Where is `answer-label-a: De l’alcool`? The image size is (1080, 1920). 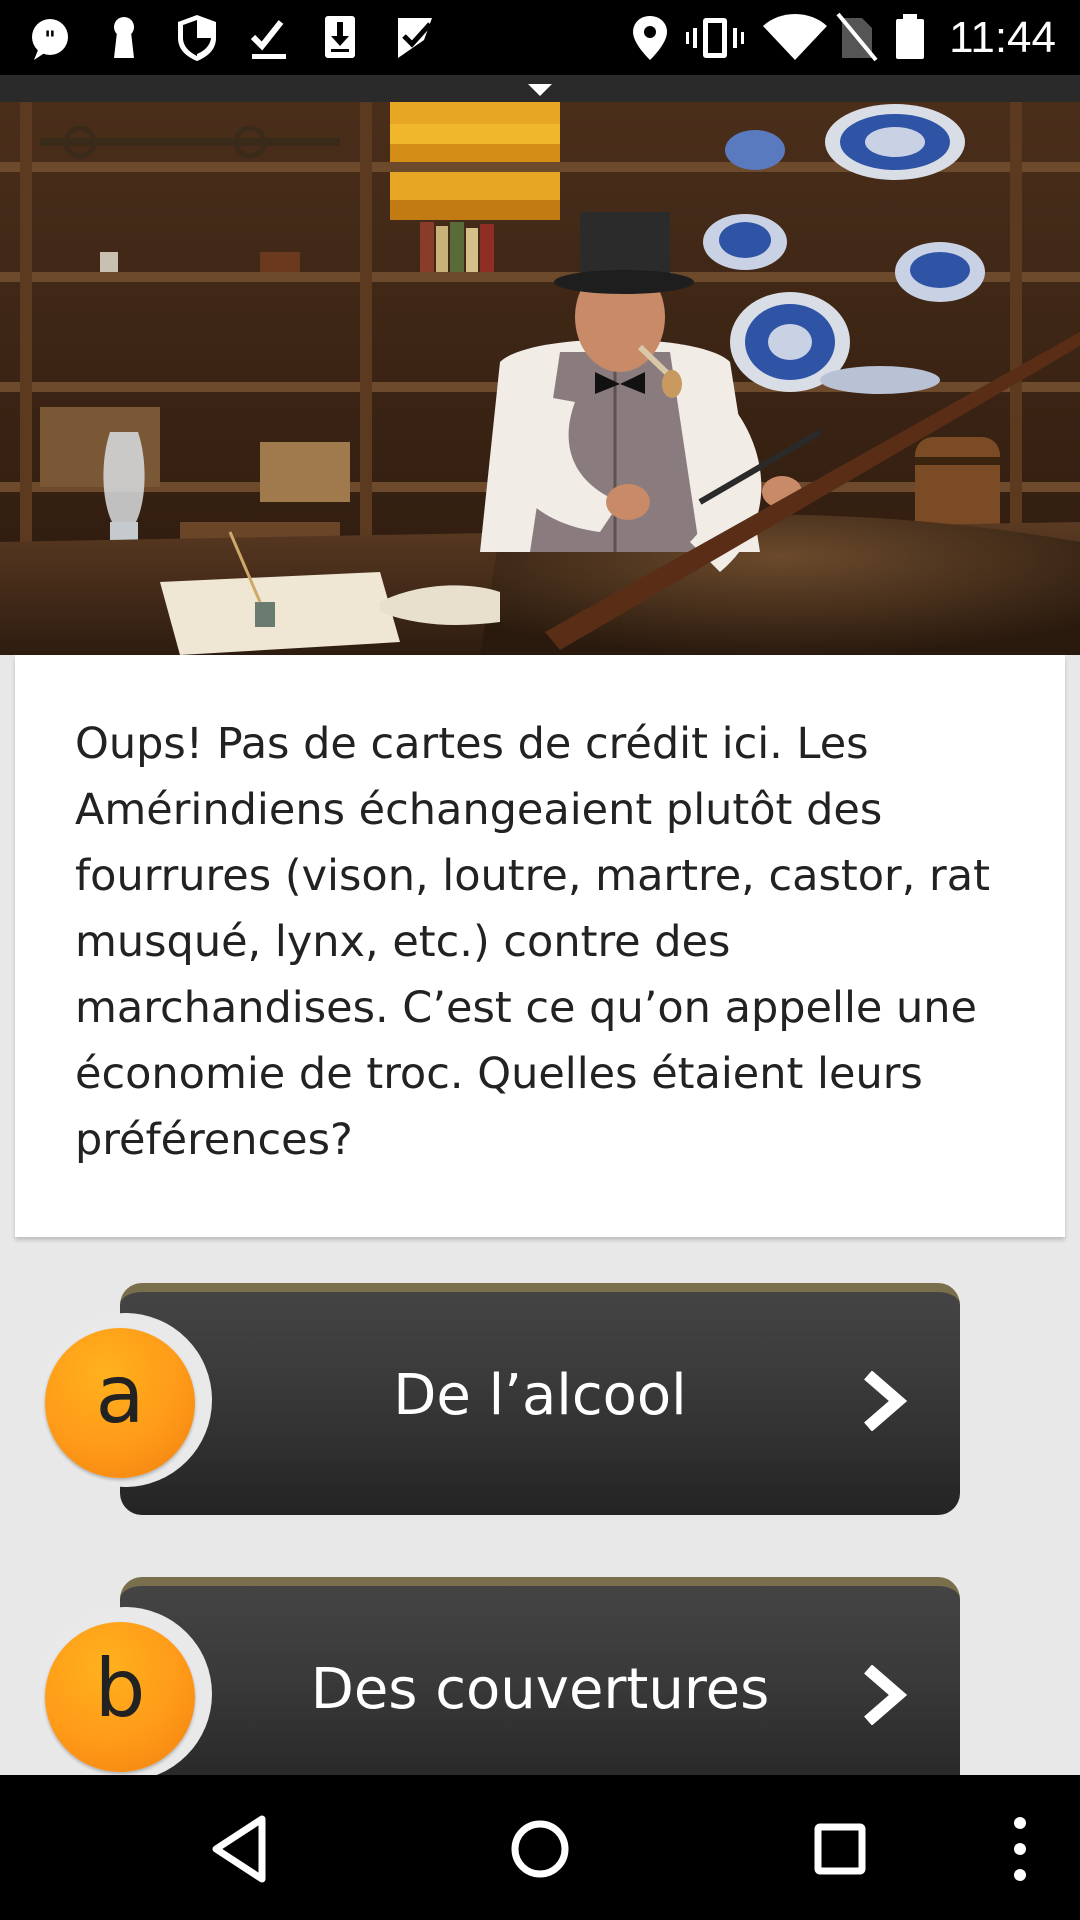
answer-label-a: De l’alcool is located at coordinates (540, 1395).